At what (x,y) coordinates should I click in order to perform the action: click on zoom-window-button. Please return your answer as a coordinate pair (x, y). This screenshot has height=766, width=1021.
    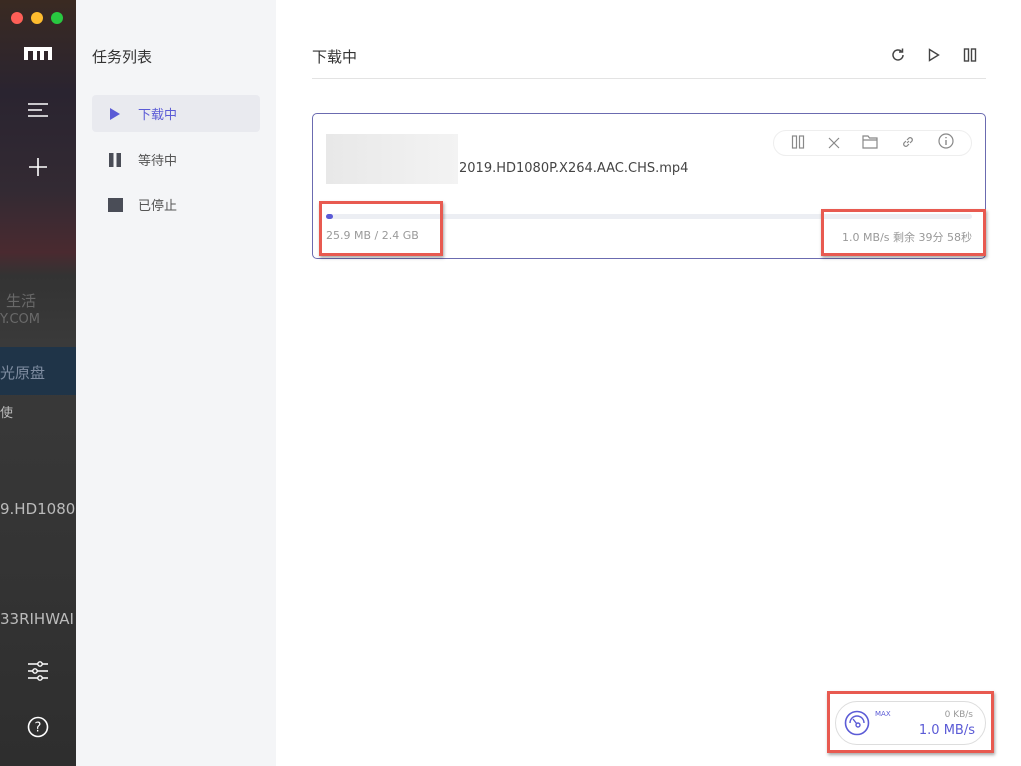
    Looking at the image, I should click on (57, 18).